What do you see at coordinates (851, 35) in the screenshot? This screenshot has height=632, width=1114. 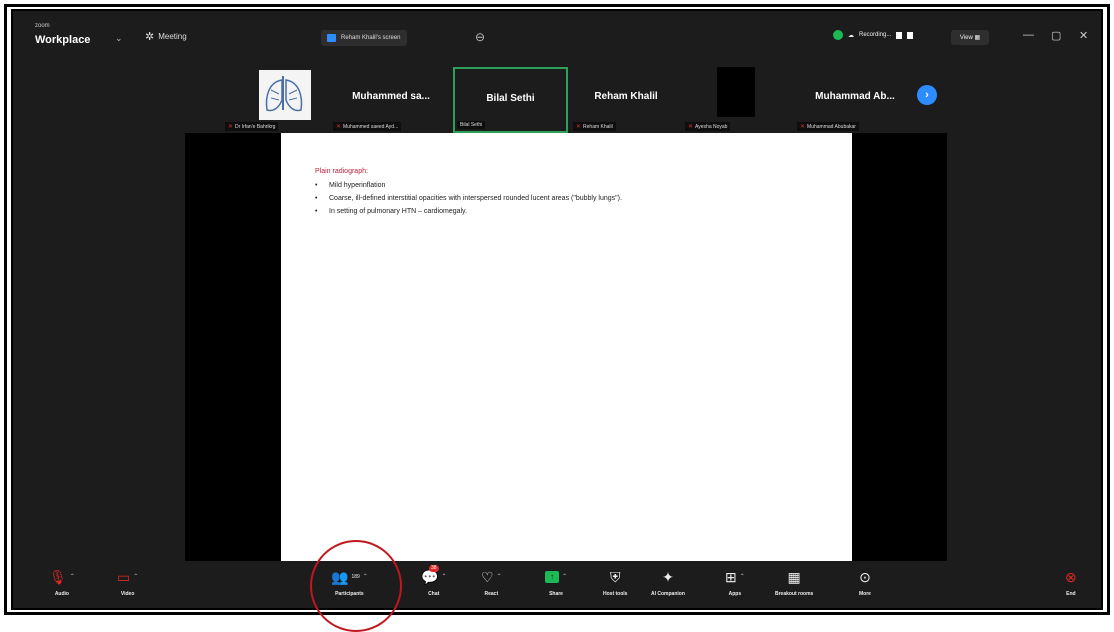 I see `cloud-icon: ☁` at bounding box center [851, 35].